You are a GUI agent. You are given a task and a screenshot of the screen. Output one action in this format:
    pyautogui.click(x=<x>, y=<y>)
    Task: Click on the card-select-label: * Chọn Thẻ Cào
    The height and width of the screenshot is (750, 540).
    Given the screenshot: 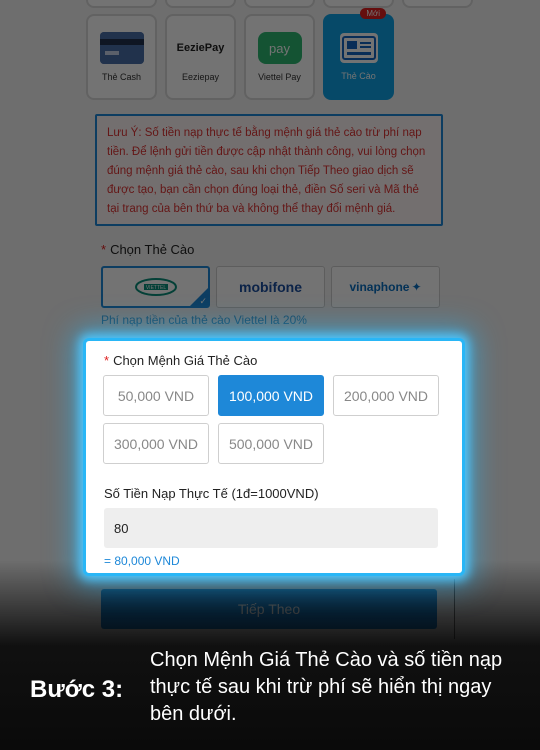 What is the action you would take?
    pyautogui.click(x=147, y=249)
    